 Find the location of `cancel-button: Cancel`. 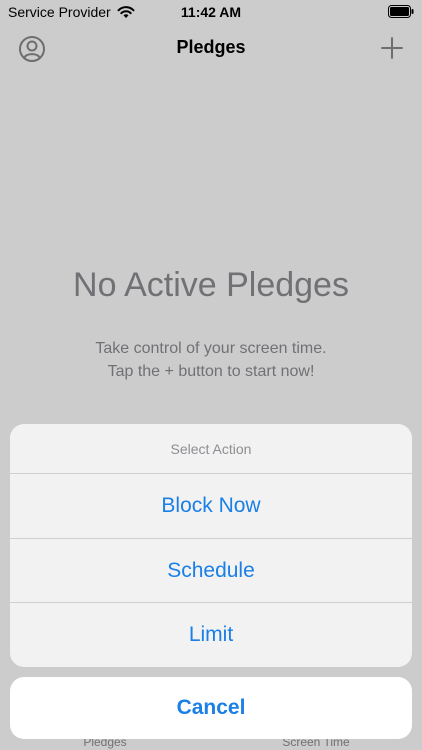

cancel-button: Cancel is located at coordinates (211, 708).